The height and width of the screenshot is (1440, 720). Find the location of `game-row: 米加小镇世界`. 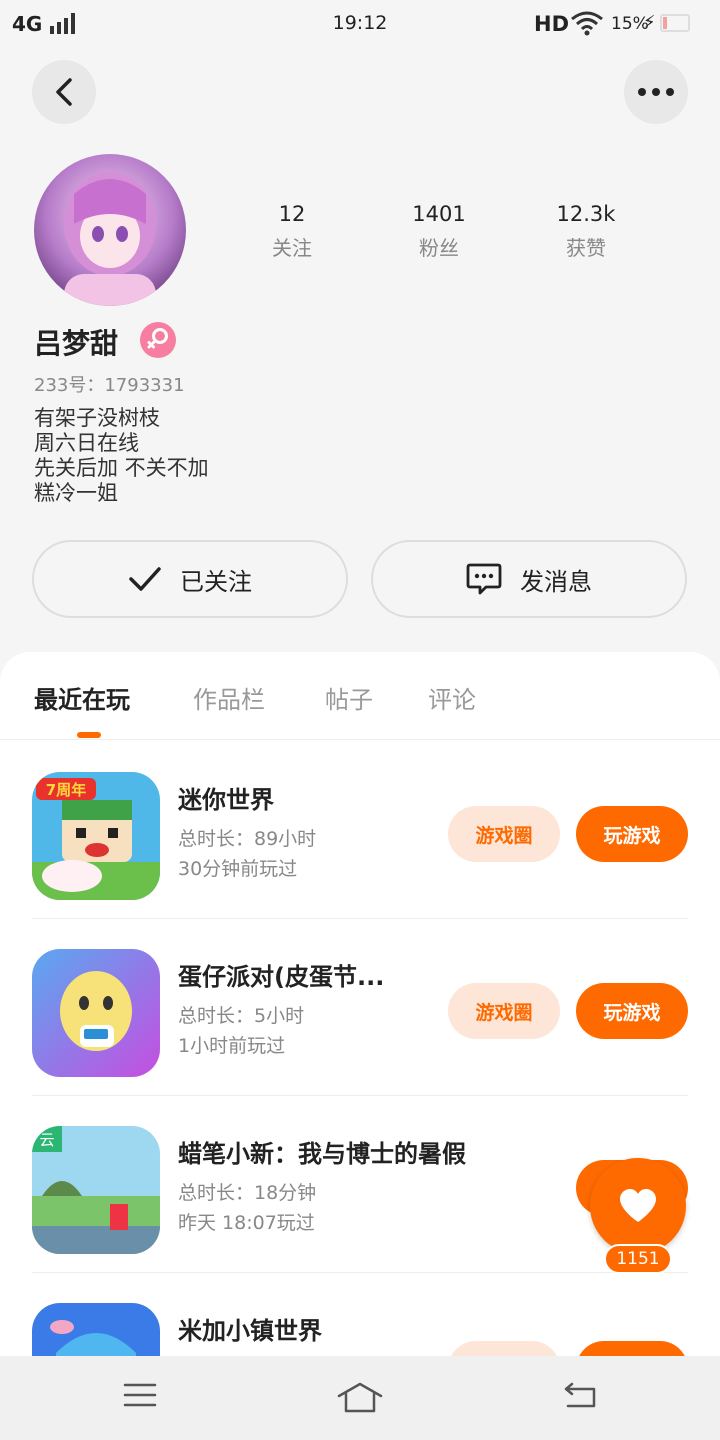

game-row: 米加小镇世界 is located at coordinates (360, 1317).